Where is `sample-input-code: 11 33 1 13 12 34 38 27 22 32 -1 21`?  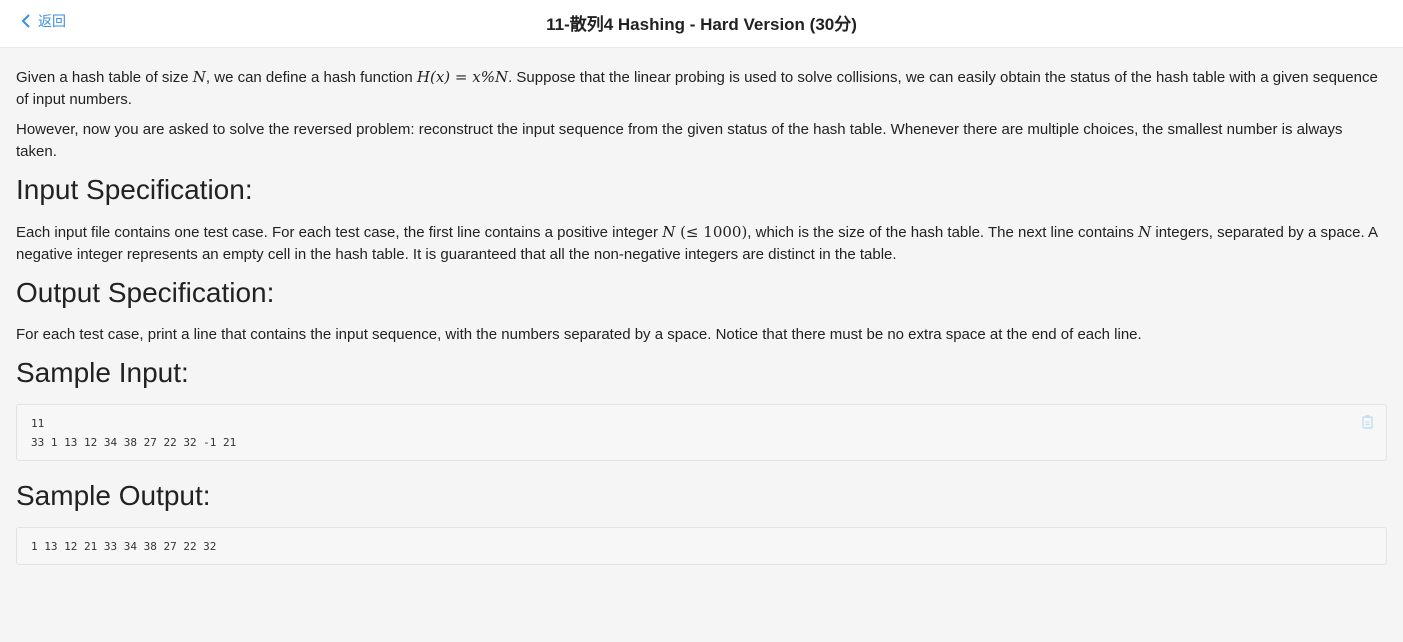
sample-input-code: 11 33 1 13 12 34 38 27 22 32 -1 21 is located at coordinates (701, 433).